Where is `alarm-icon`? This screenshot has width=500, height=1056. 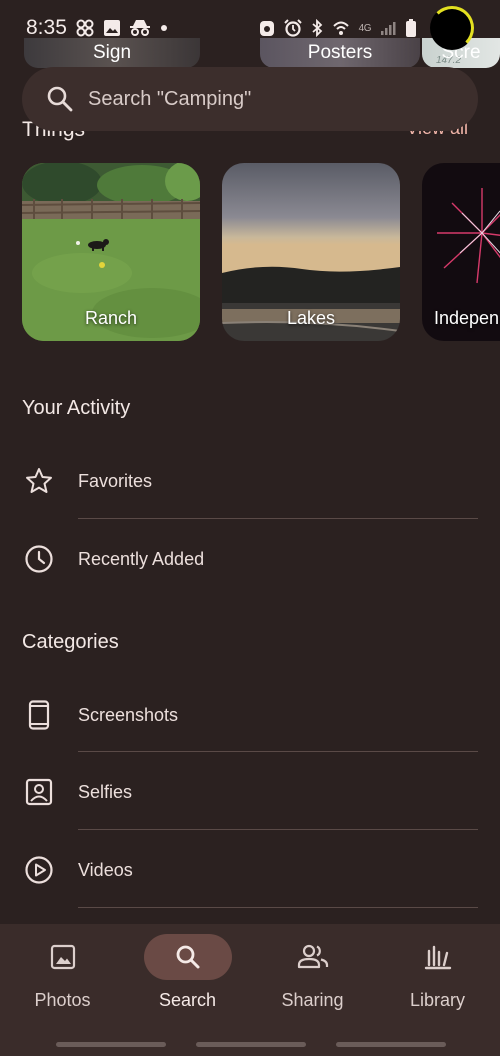
alarm-icon is located at coordinates (292, 28).